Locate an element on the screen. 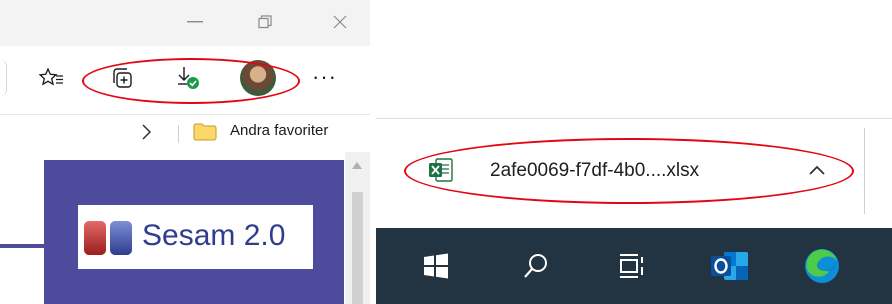 This screenshot has height=304, width=892. banner-line is located at coordinates (22, 246).